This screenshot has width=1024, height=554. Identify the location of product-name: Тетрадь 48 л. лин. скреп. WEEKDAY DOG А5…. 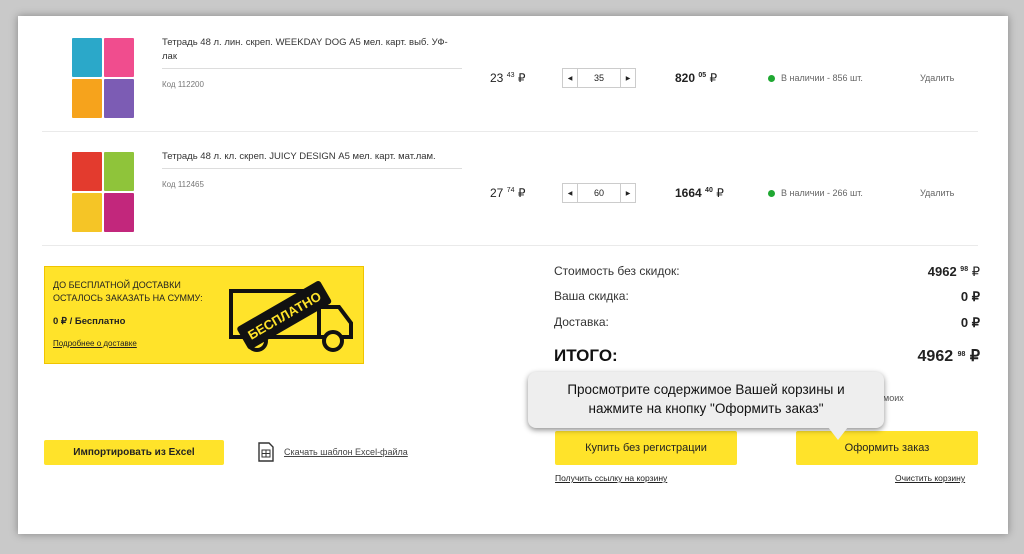
(312, 52).